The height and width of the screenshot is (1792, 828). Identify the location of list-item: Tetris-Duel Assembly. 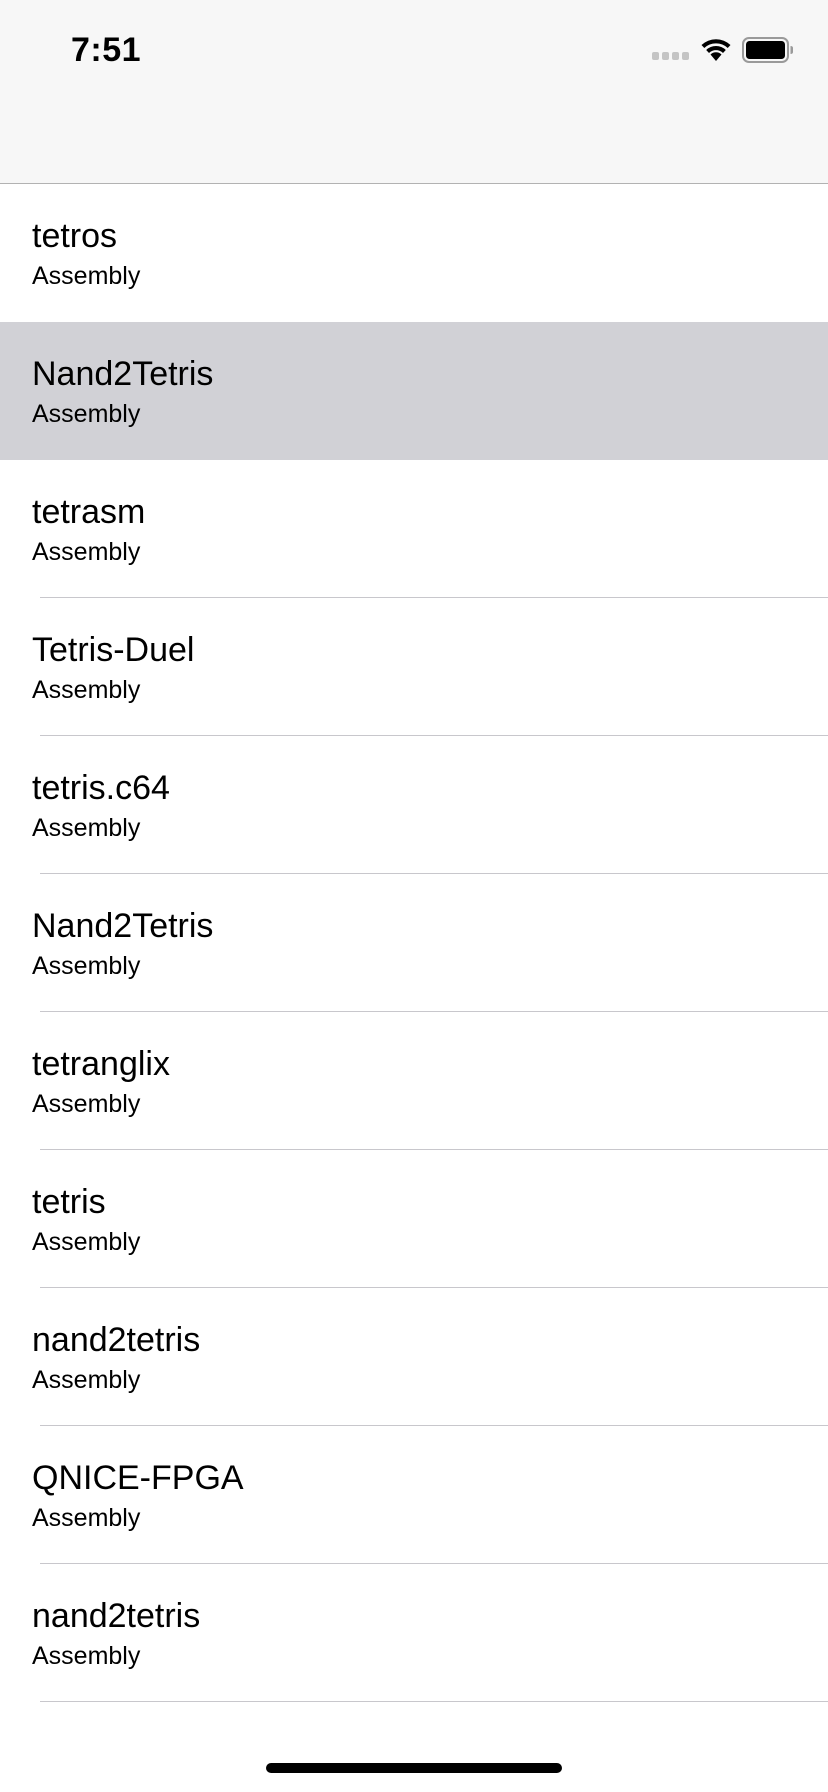
(414, 667).